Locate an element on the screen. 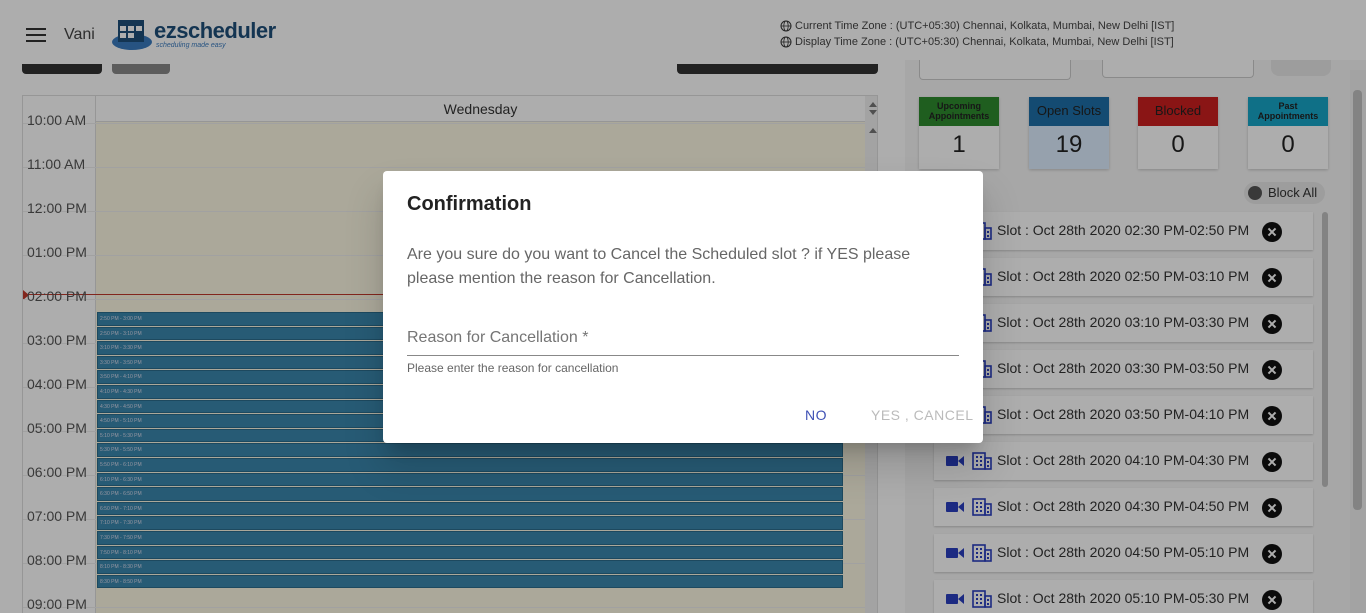 This screenshot has width=1366, height=613. cancellation-reason-input: Reason for Cancellation * is located at coordinates (683, 342).